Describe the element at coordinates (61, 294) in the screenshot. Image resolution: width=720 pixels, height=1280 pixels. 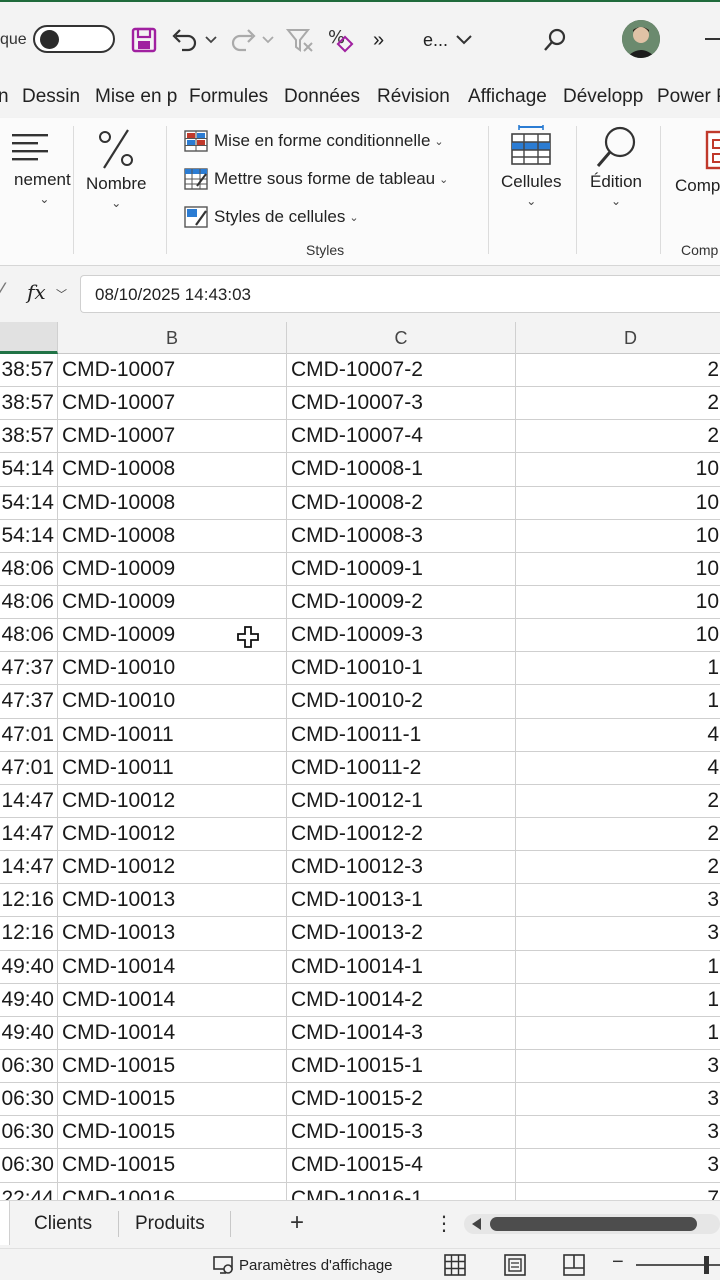
I see `chevron-down-icon: ﹀` at that location.